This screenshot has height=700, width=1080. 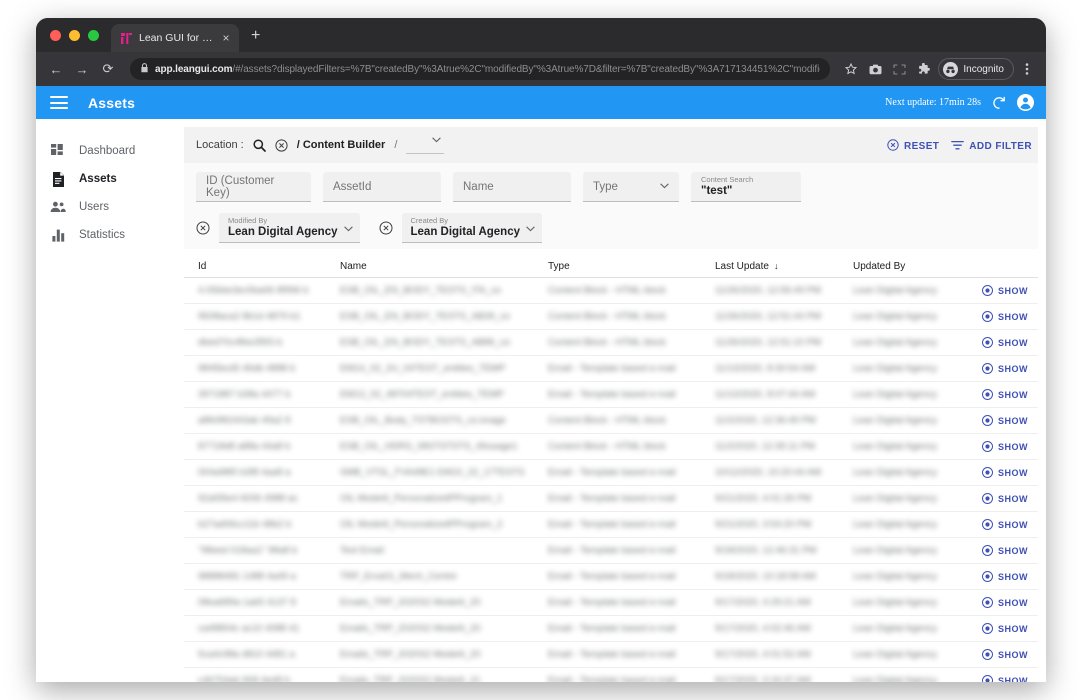 What do you see at coordinates (244, 472) in the screenshot?
I see `cell-id: 004a98f0 b3f8 4aa8 a` at bounding box center [244, 472].